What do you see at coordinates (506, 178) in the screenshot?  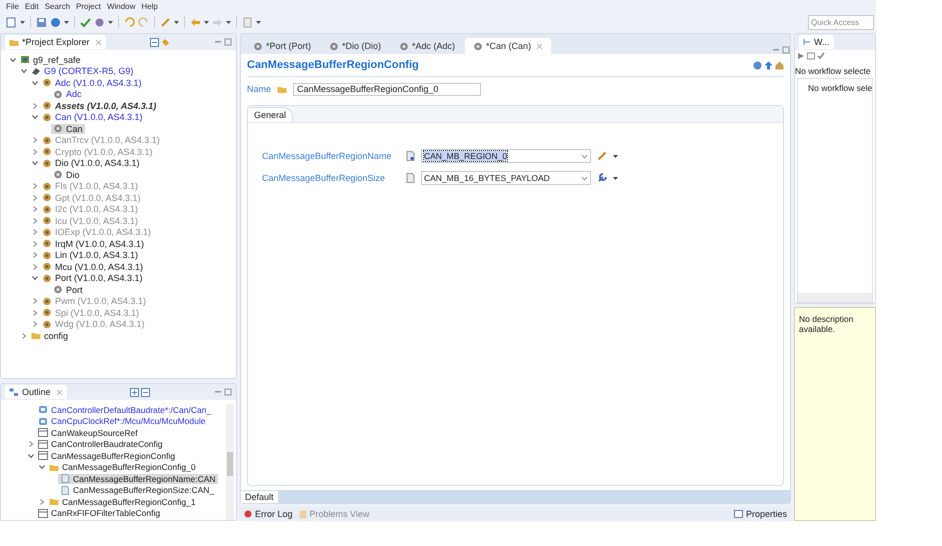 I see `value-dropdown: CAN_MB_16_BYTES_PAYLOAD` at bounding box center [506, 178].